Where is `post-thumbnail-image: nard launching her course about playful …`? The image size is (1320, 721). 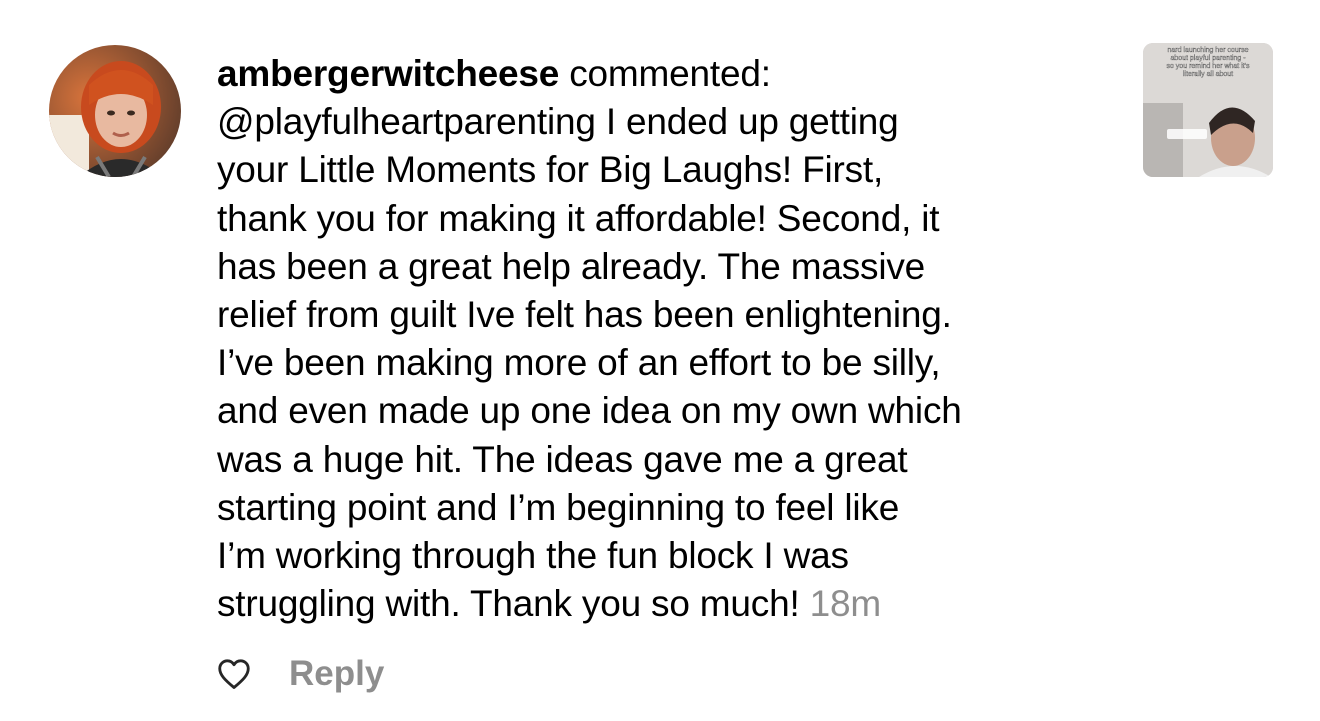
post-thumbnail-image: nard launching her course about playful … is located at coordinates (1208, 110).